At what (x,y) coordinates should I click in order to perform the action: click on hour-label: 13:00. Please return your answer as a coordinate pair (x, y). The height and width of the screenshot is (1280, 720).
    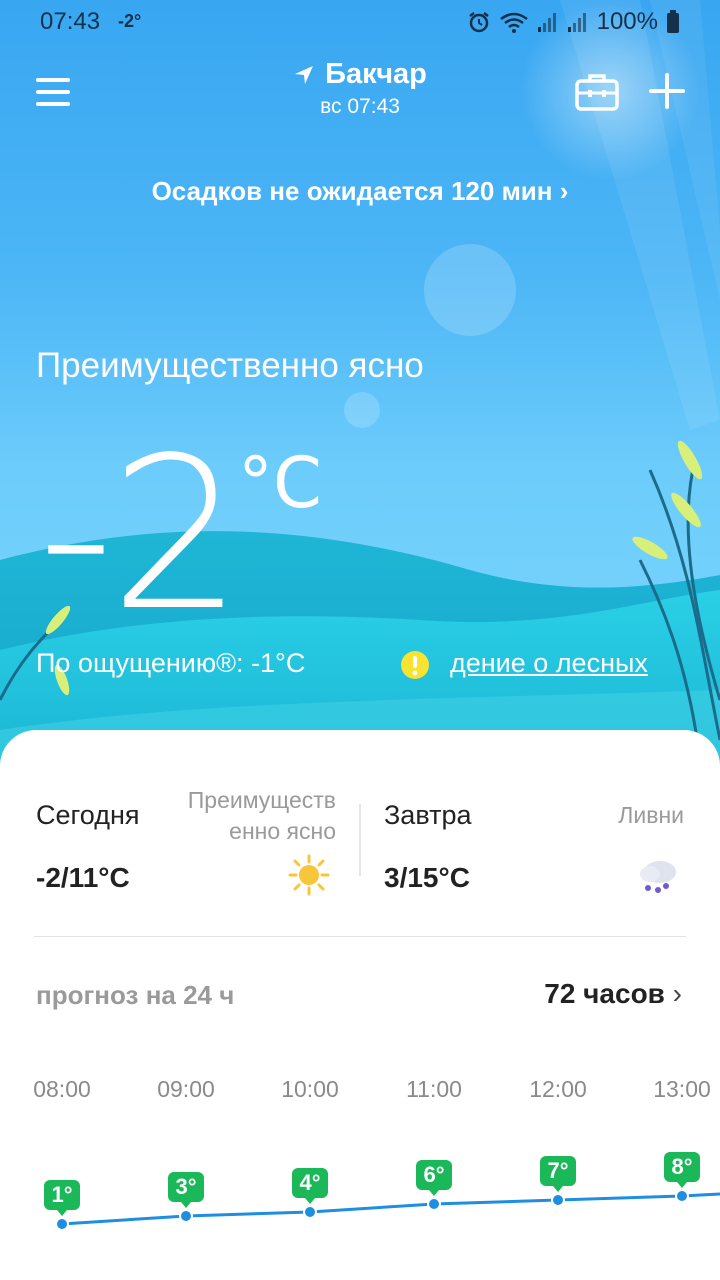
    Looking at the image, I should click on (682, 1089).